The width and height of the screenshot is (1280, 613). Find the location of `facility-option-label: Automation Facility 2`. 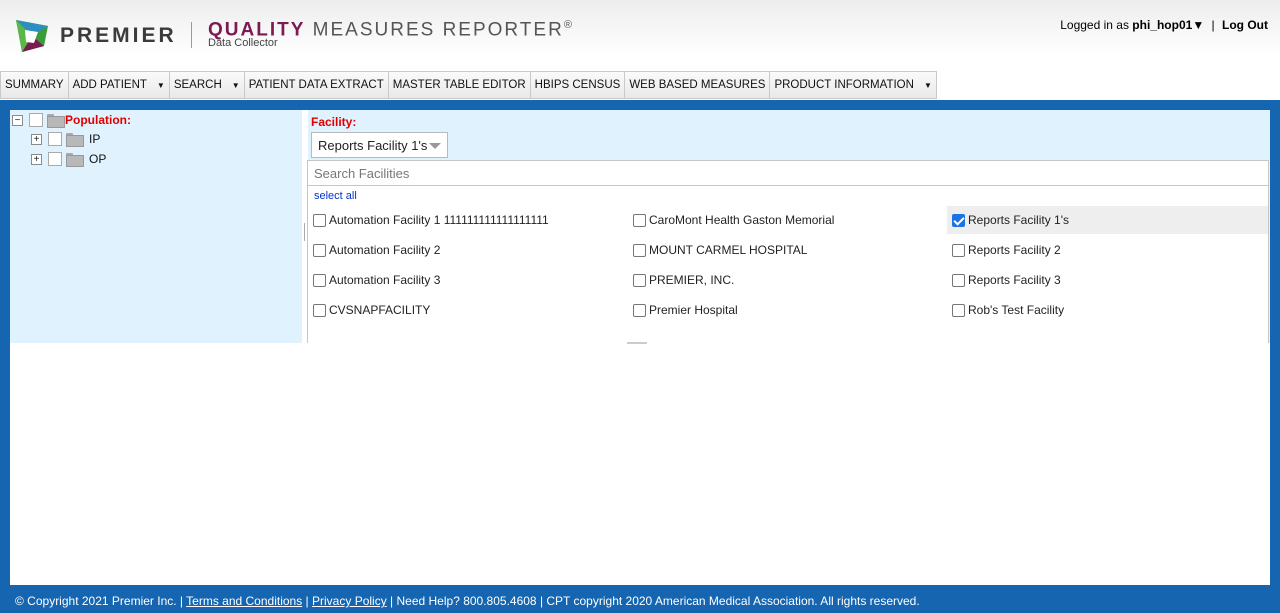

facility-option-label: Automation Facility 2 is located at coordinates (385, 250).